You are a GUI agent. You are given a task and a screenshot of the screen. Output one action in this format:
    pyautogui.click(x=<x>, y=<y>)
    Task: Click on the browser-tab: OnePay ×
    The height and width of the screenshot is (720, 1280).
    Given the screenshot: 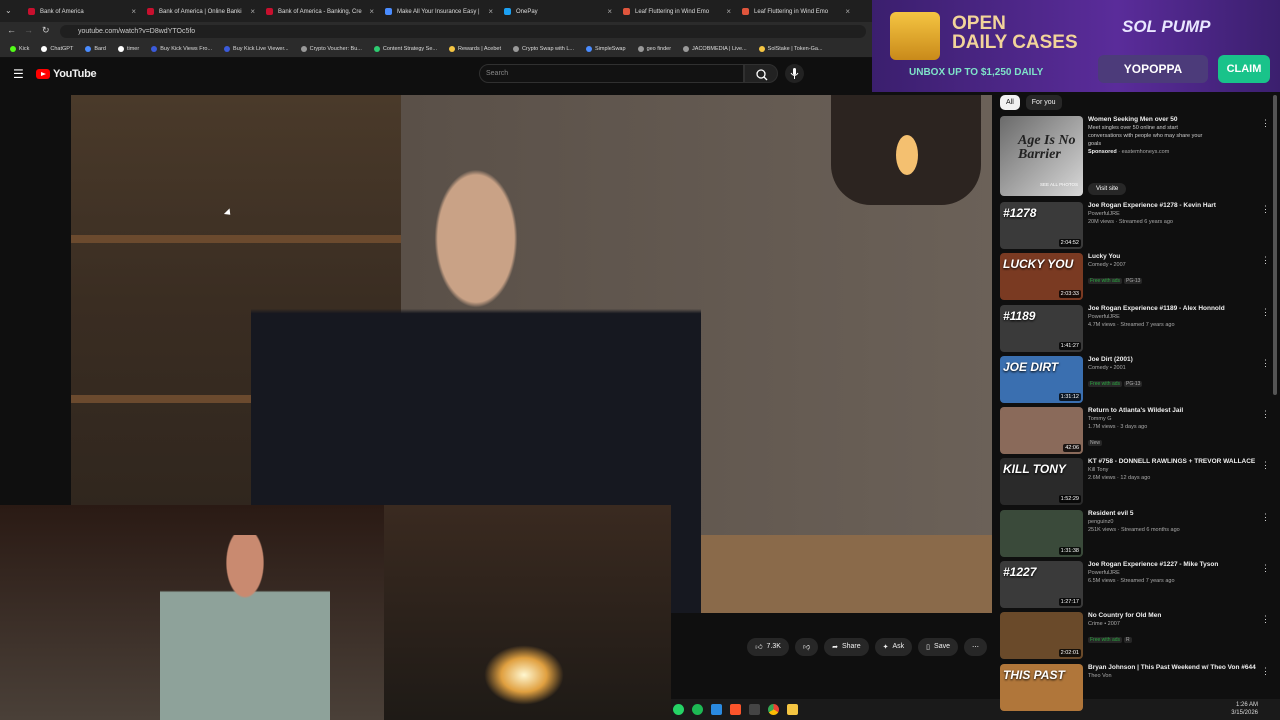 What is the action you would take?
    pyautogui.click(x=557, y=11)
    